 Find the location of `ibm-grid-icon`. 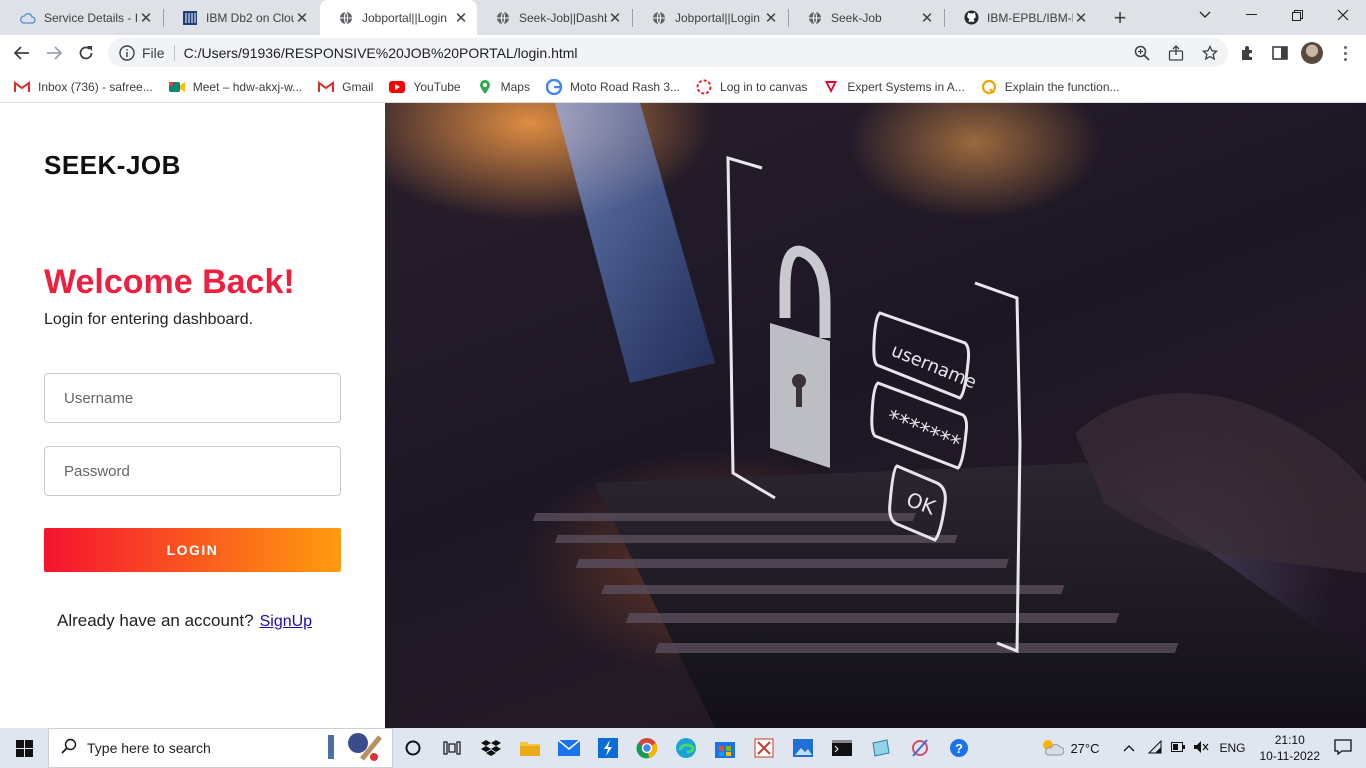

ibm-grid-icon is located at coordinates (190, 18).